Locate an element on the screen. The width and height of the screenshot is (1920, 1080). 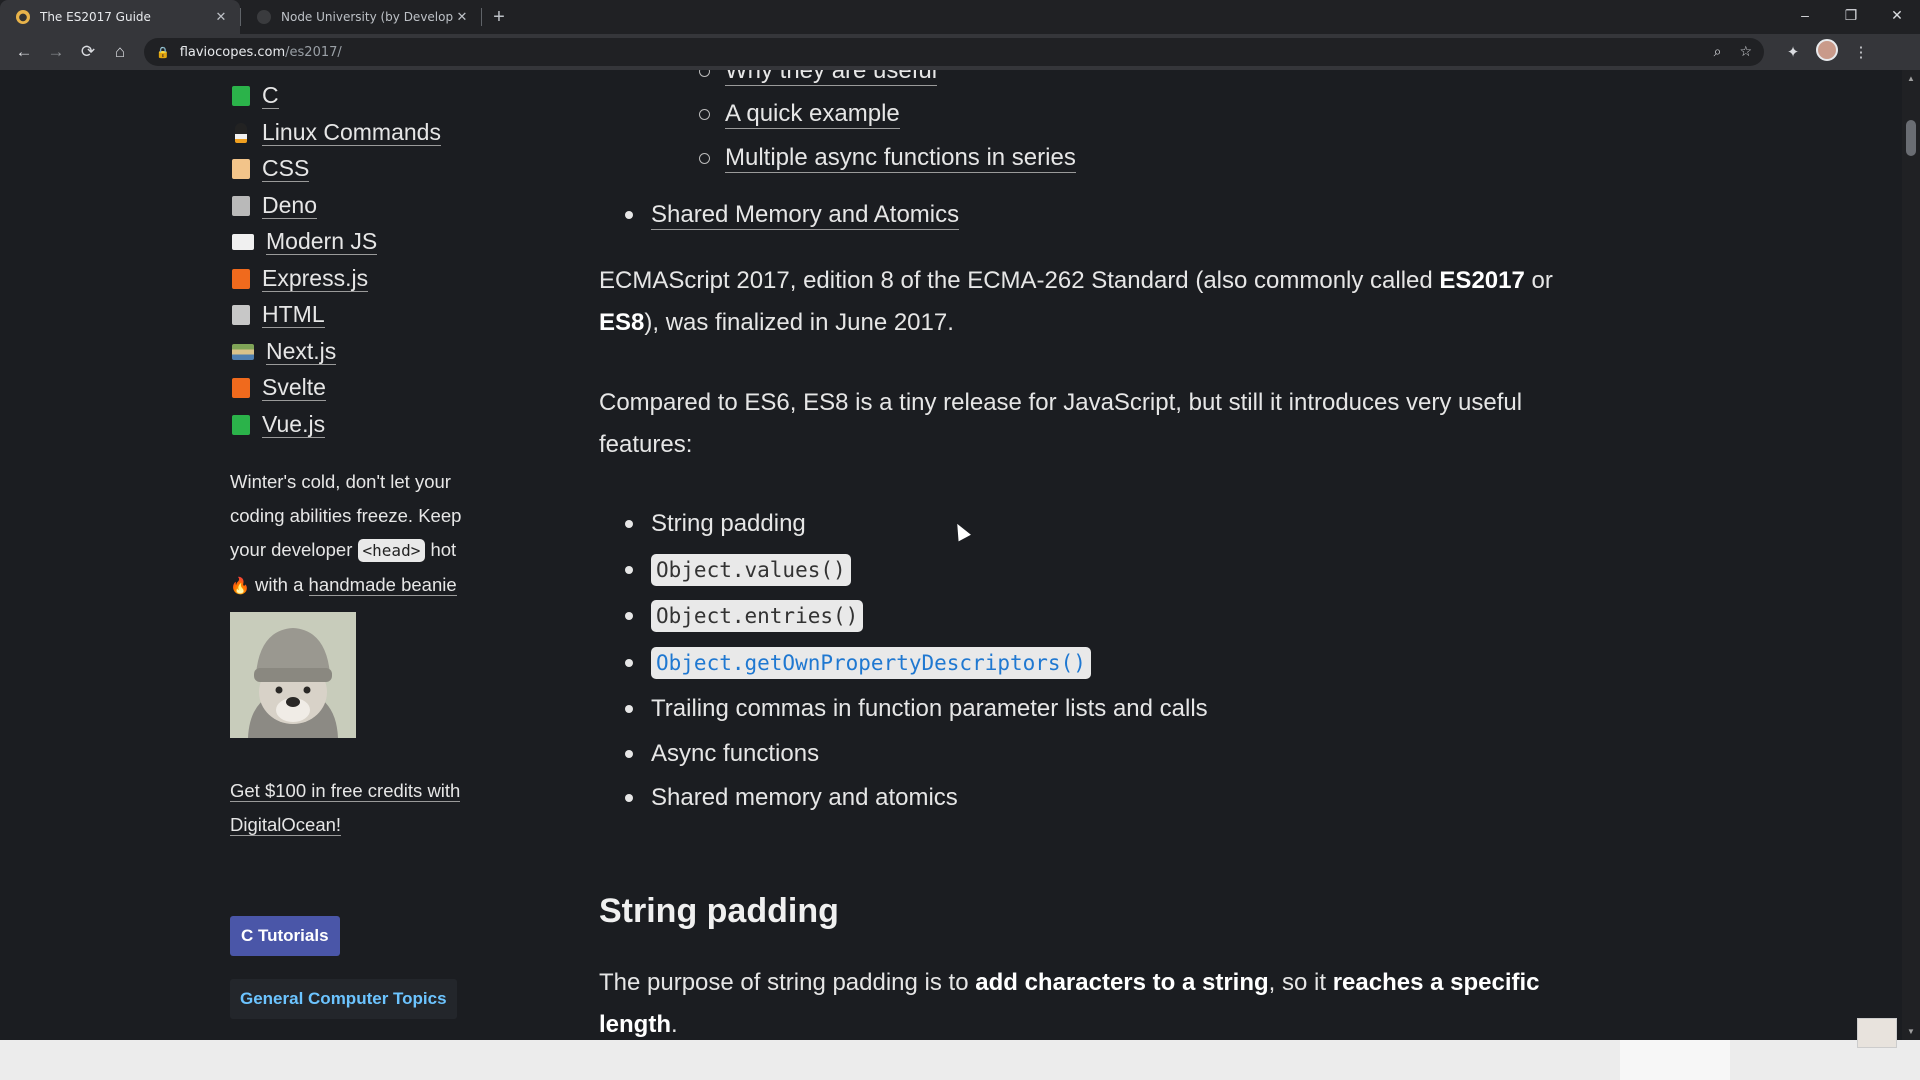
feature-text: String padding is located at coordinates (728, 523).